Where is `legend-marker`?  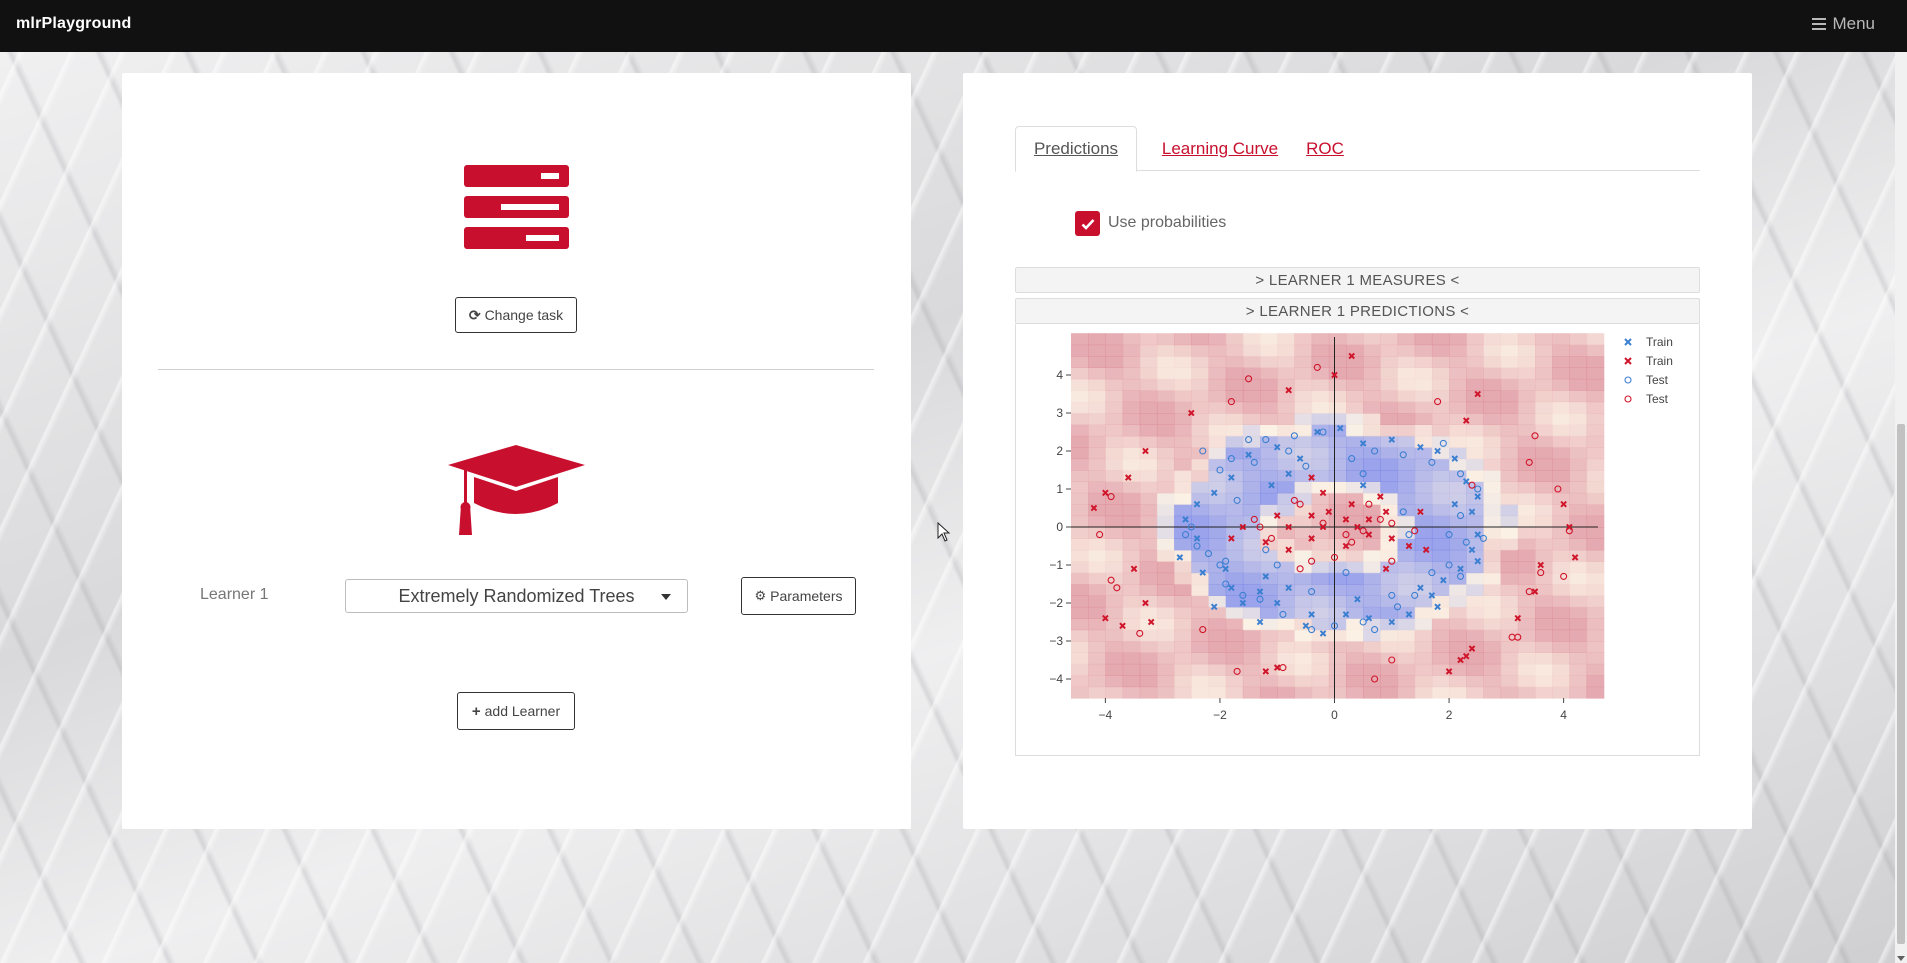
legend-marker is located at coordinates (1628, 399).